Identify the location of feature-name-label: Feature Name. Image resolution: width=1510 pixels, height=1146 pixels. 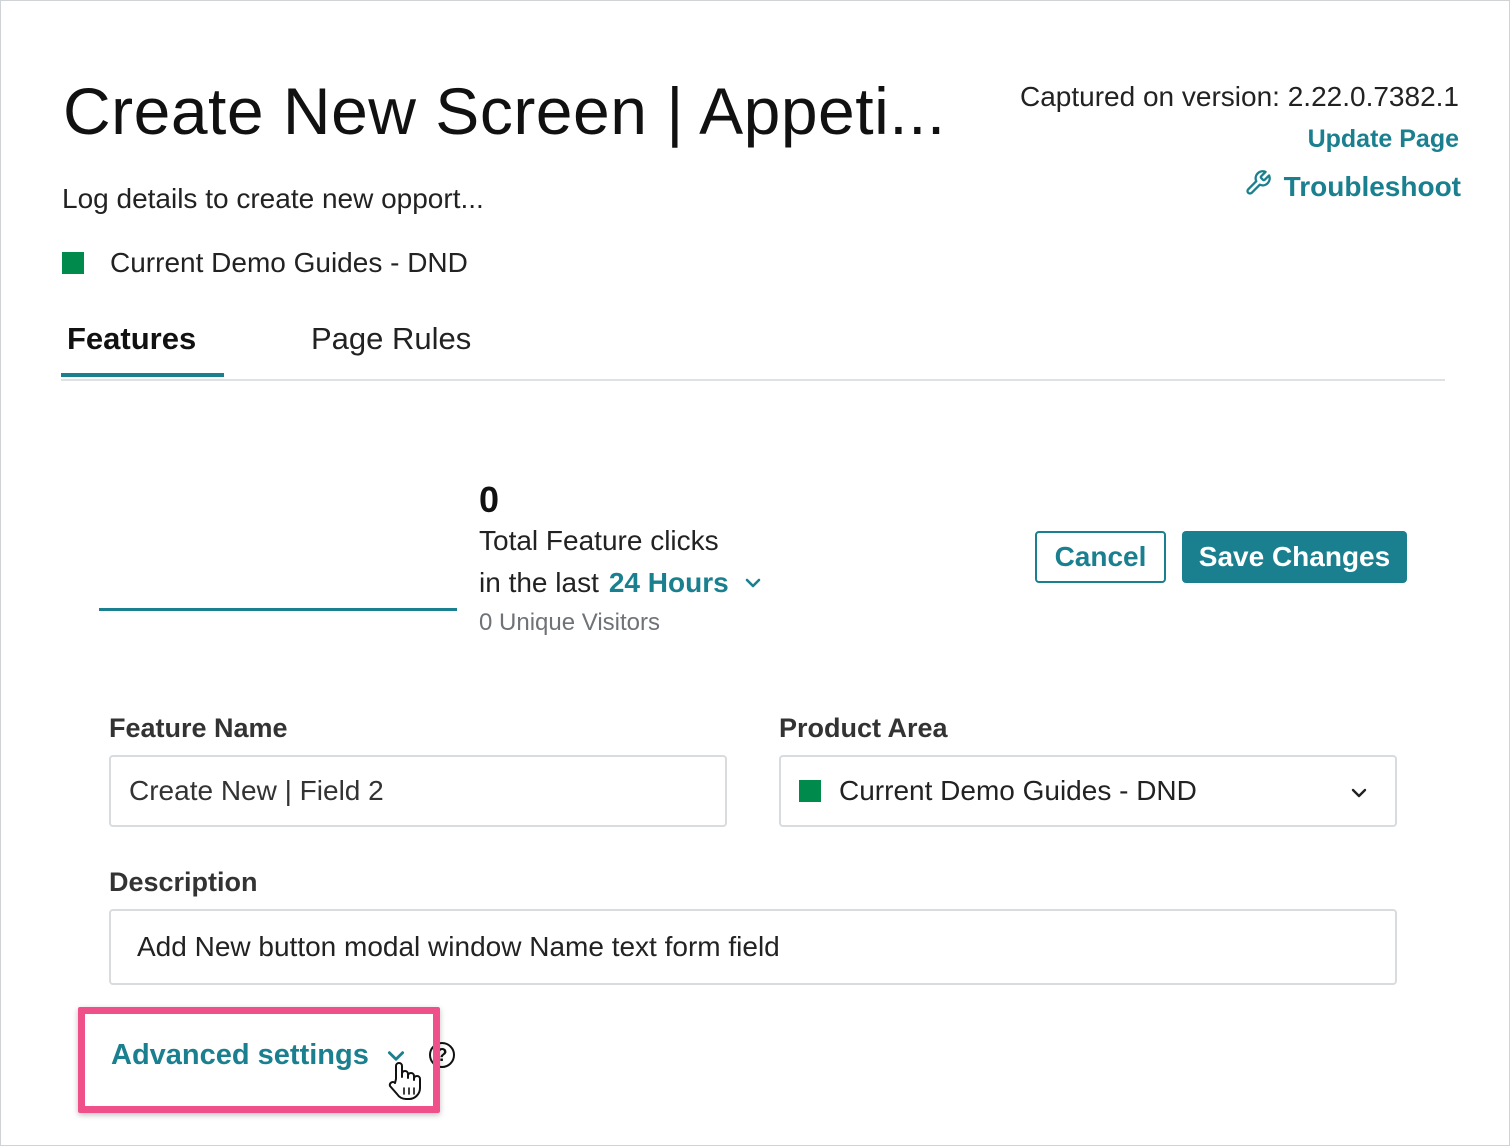
(198, 728).